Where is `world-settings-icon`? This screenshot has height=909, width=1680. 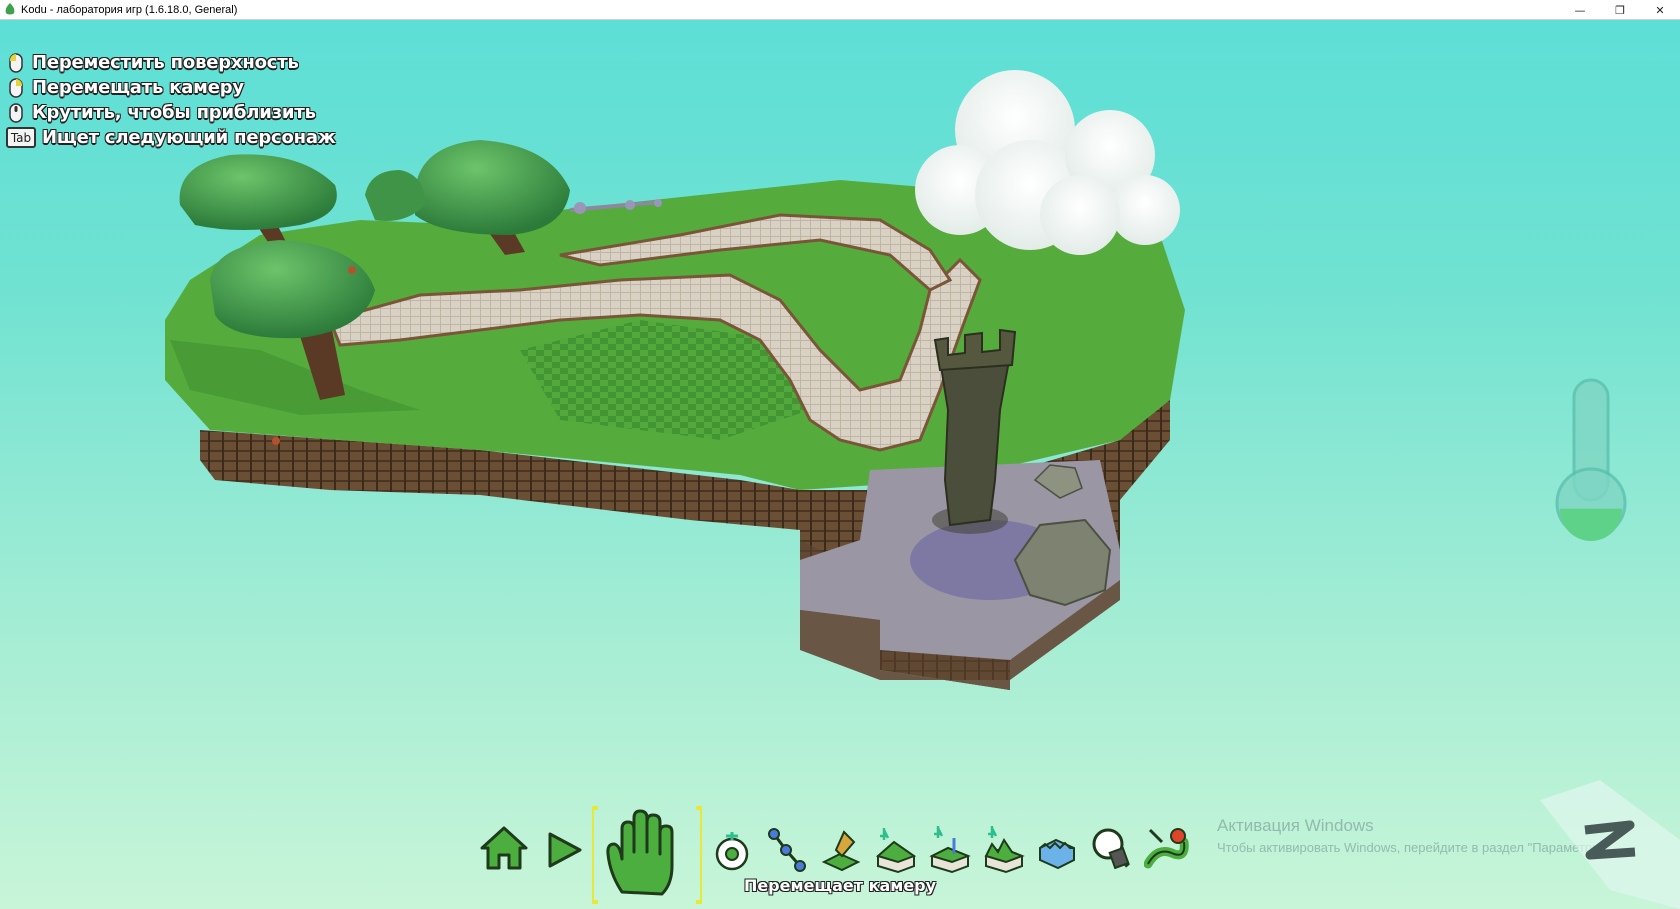
world-settings-icon is located at coordinates (1167, 848).